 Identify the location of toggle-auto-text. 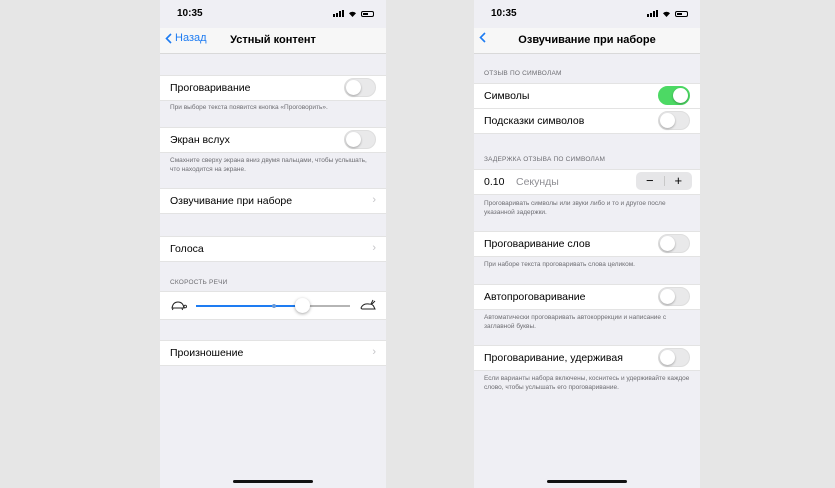
(674, 296).